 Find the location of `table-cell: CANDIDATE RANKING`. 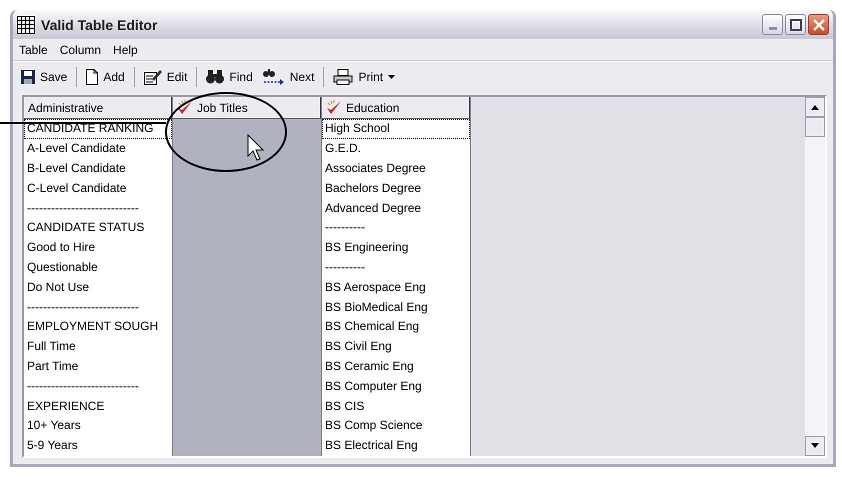

table-cell: CANDIDATE RANKING is located at coordinates (98, 129).